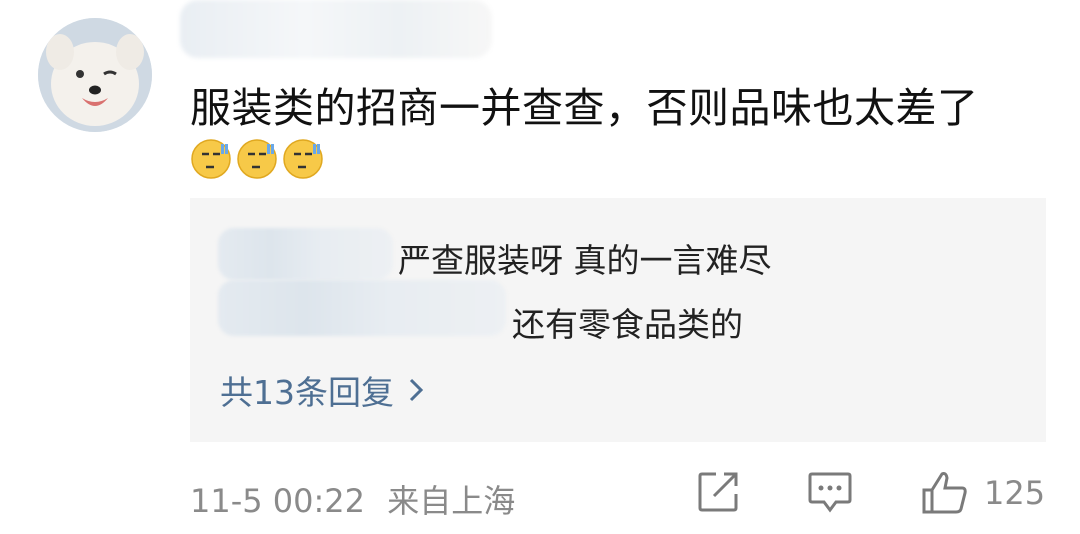 The height and width of the screenshot is (534, 1080). I want to click on avatar, so click(95, 75).